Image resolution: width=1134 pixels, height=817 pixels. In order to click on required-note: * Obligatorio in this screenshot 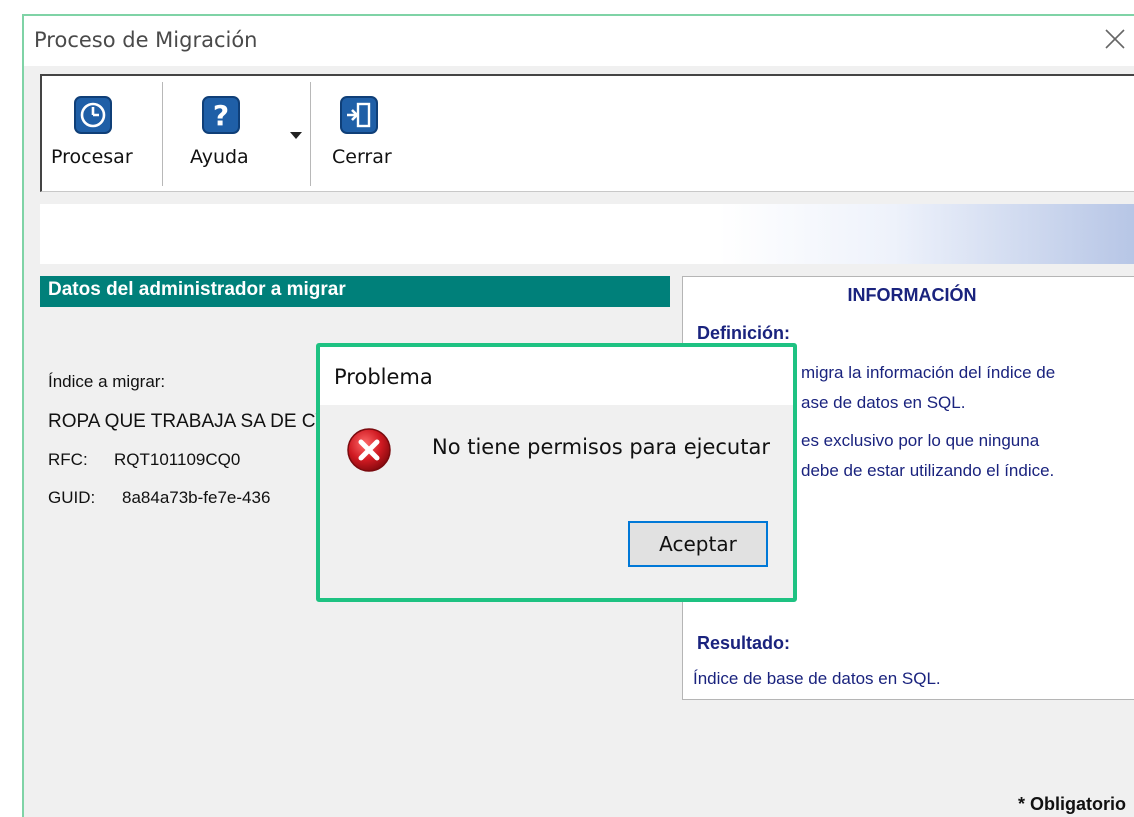, I will do `click(1072, 804)`.